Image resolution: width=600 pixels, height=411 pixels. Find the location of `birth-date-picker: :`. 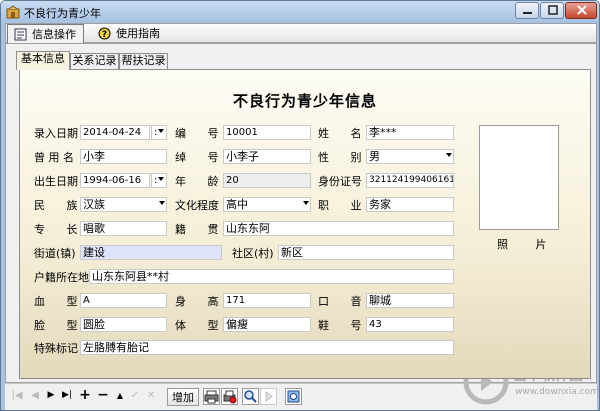

birth-date-picker: : is located at coordinates (159, 180).